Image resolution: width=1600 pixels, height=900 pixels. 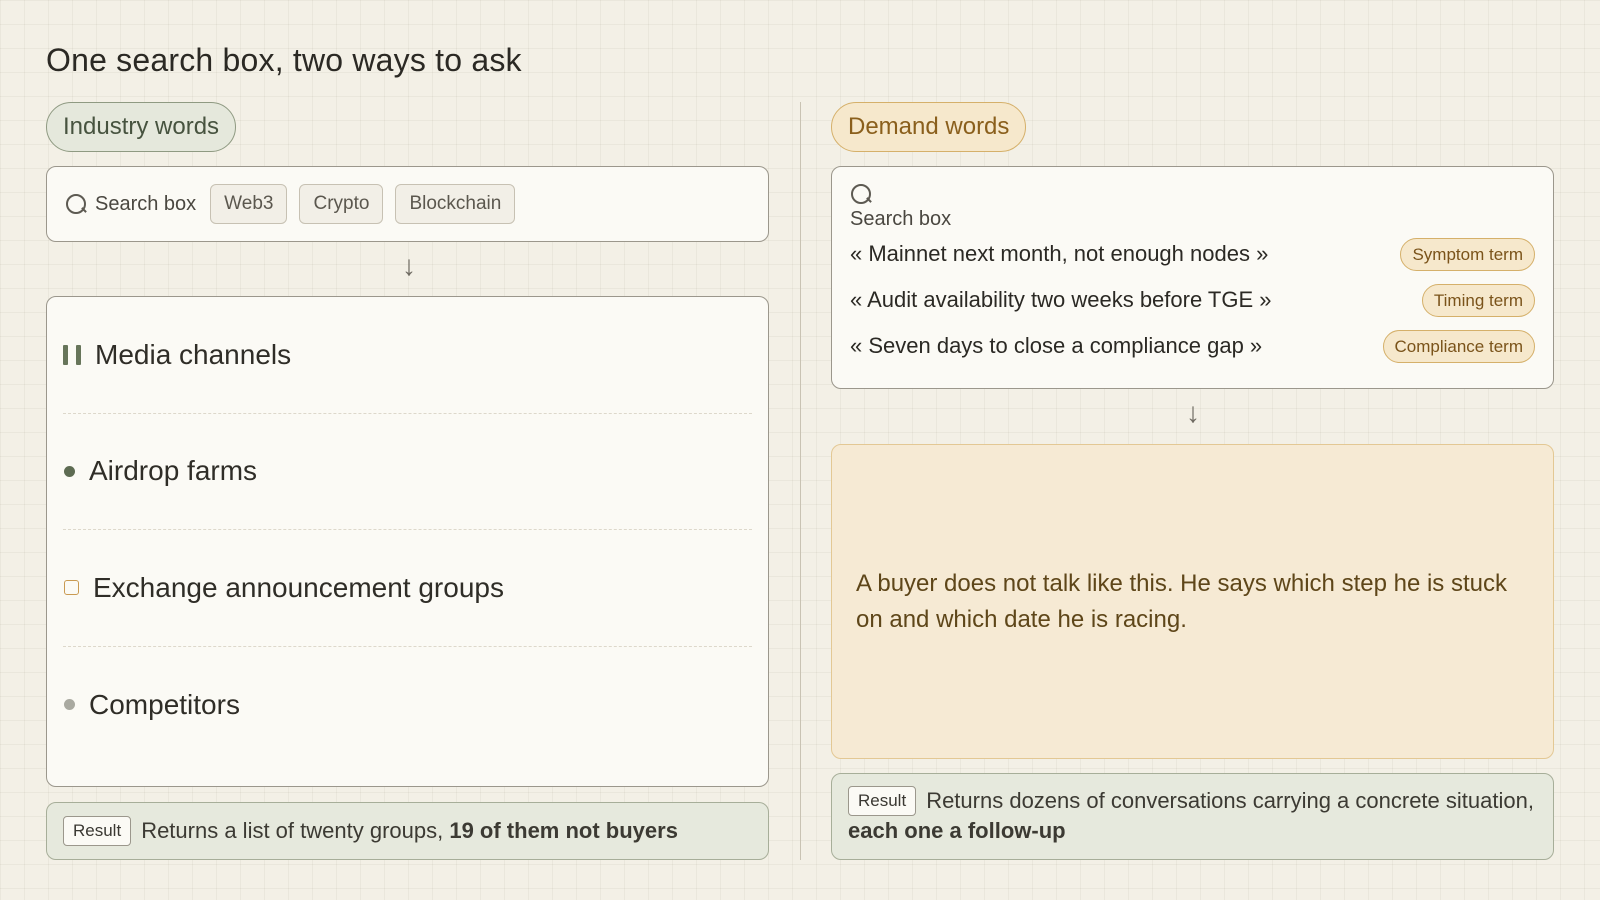 I want to click on query-text: « Seven days to close a compliance gap », so click(x=1056, y=345).